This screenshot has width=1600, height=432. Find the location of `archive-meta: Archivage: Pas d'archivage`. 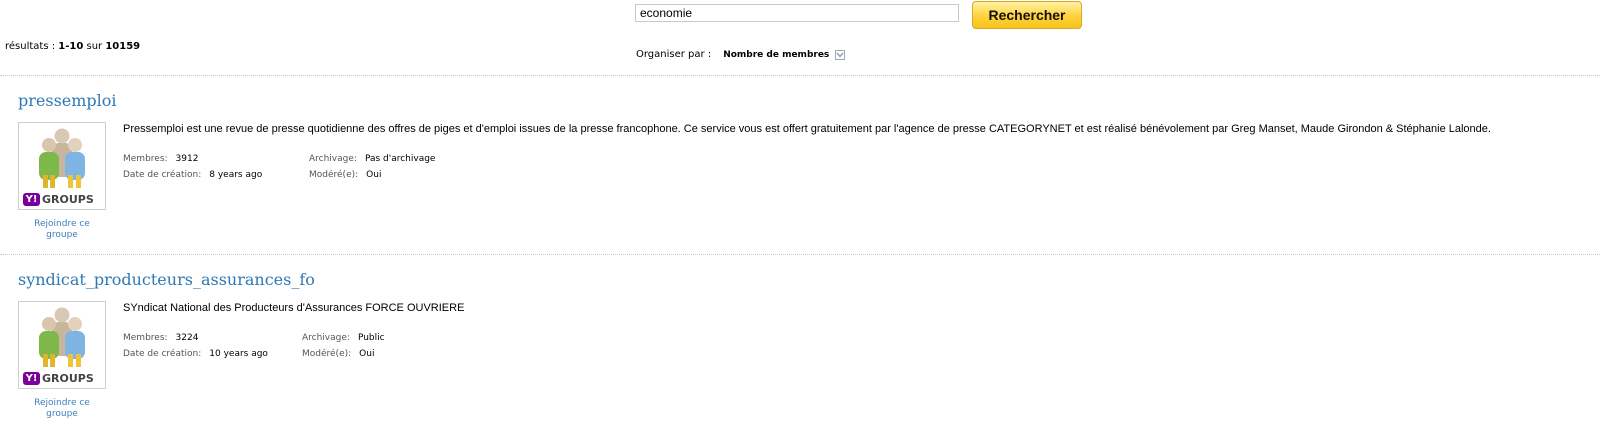

archive-meta: Archivage: Pas d'archivage is located at coordinates (372, 159).